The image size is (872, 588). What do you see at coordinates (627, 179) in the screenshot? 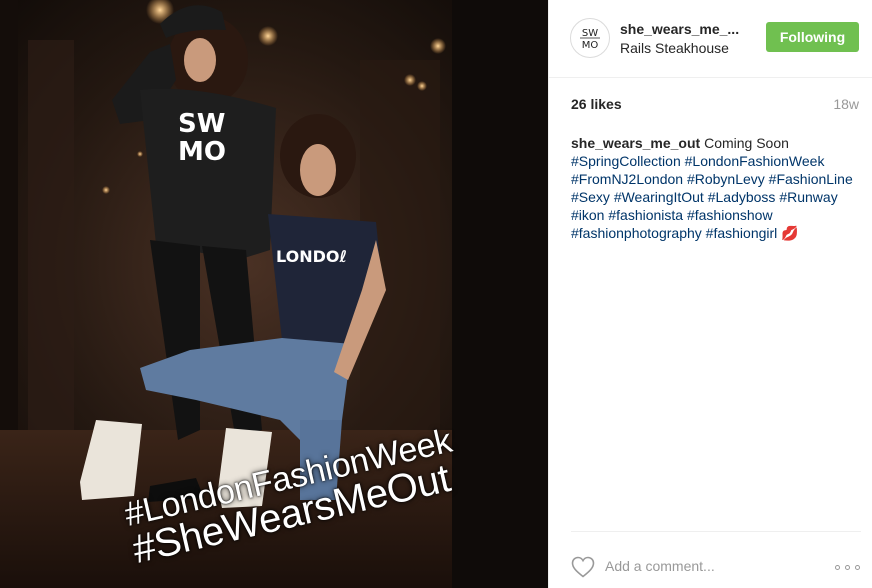
I see `hashtag-link: #FromNJ2London` at bounding box center [627, 179].